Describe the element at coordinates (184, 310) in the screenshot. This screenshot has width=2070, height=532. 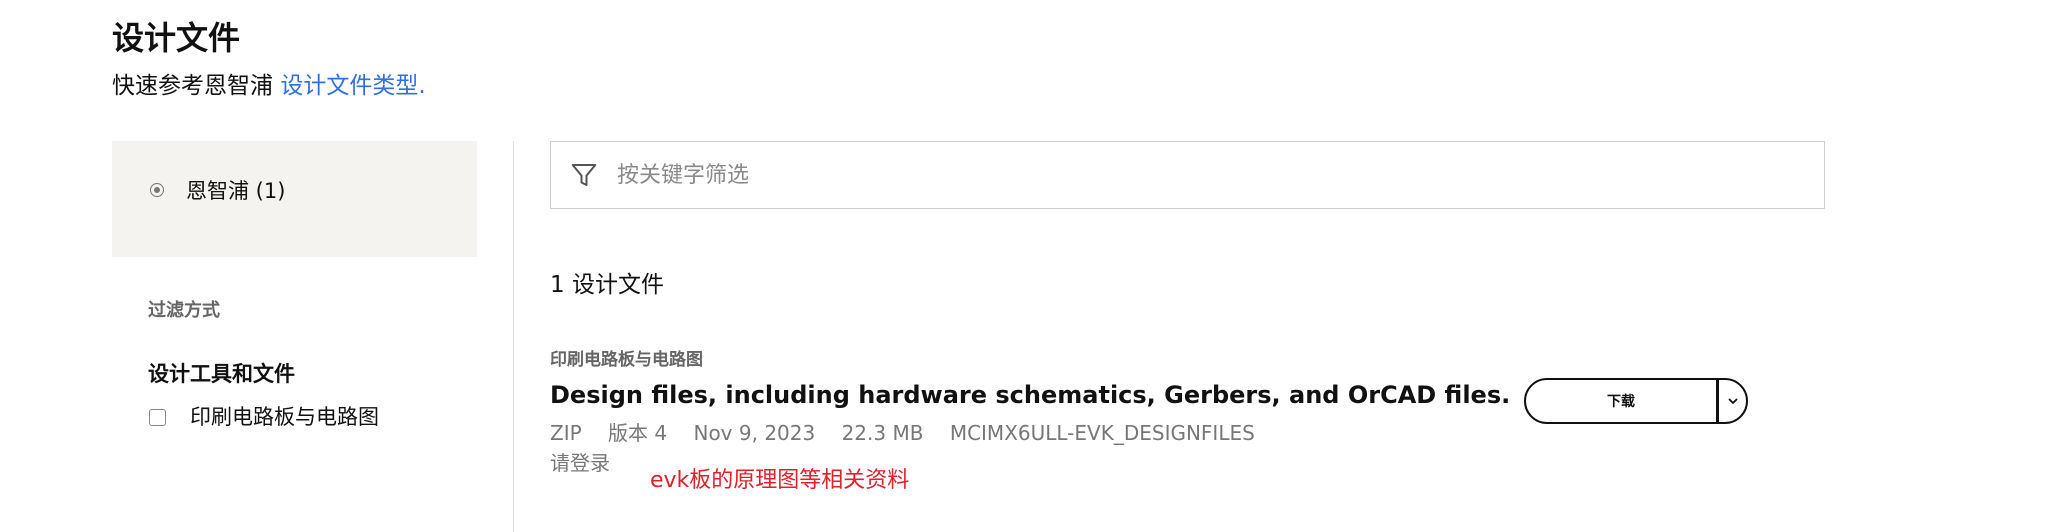
I see `filter-heading: 过滤方式` at that location.